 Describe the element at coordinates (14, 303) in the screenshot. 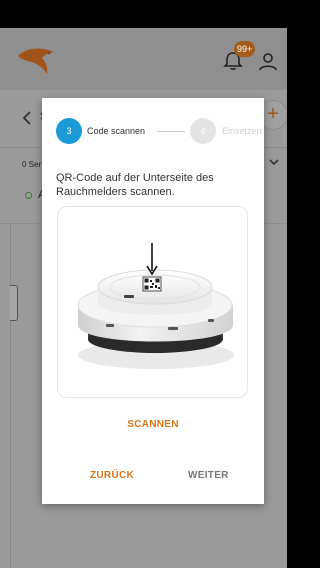

I see `side-drawer-handle` at that location.